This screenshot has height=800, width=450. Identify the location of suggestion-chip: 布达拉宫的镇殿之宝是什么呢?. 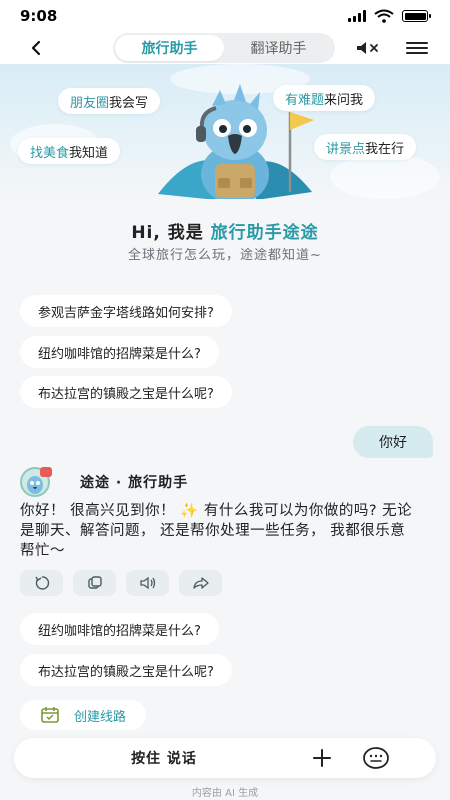
(126, 392).